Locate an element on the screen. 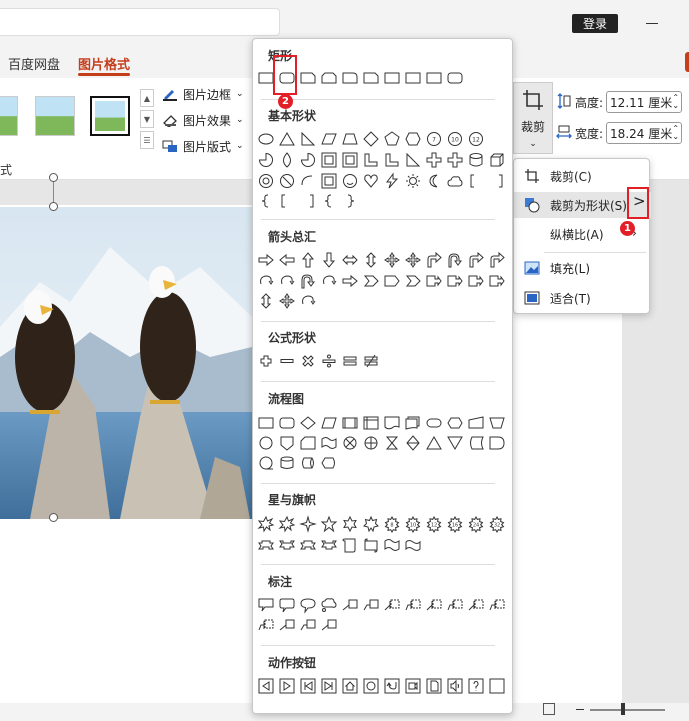 The height and width of the screenshot is (721, 689). tab-picture-format: 图片格式 is located at coordinates (104, 63).